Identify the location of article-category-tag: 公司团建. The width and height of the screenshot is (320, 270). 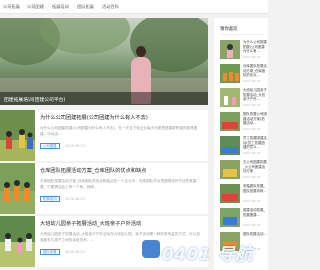
(50, 146).